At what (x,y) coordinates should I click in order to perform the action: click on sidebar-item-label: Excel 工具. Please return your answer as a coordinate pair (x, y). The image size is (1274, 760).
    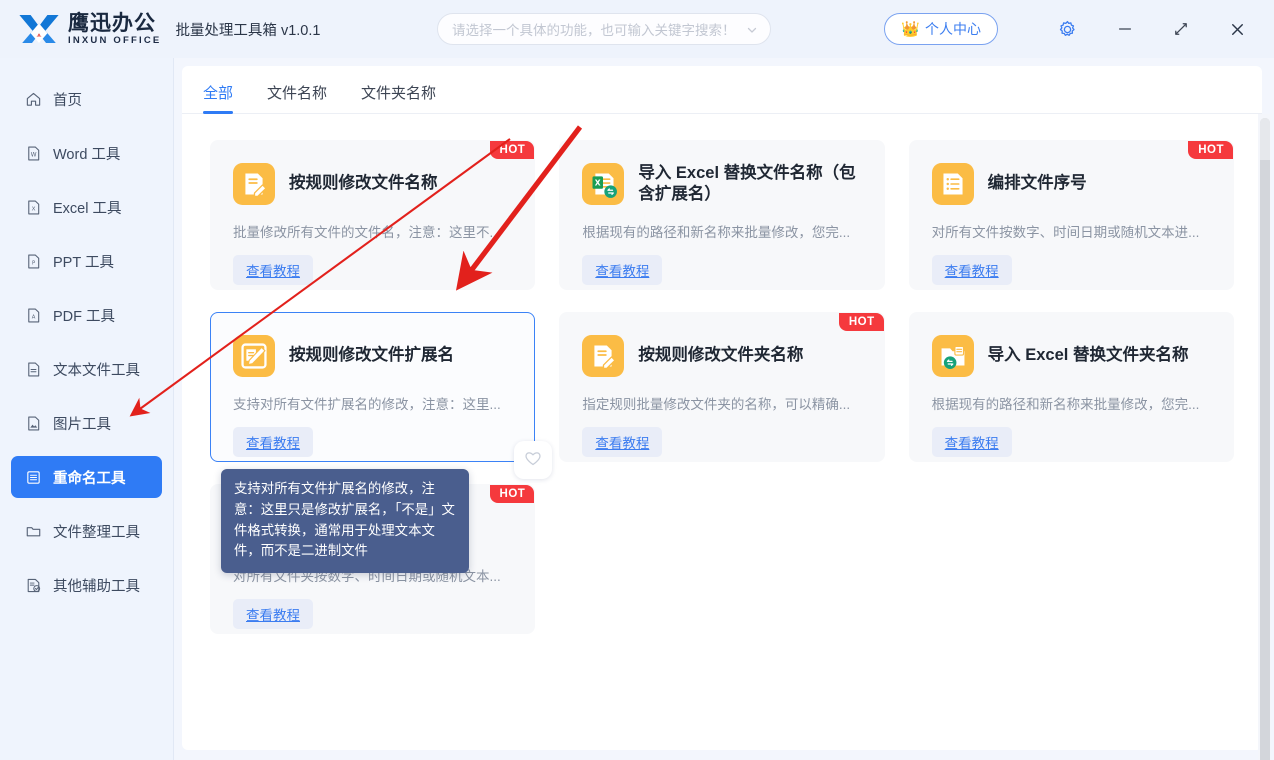
    Looking at the image, I should click on (87, 208).